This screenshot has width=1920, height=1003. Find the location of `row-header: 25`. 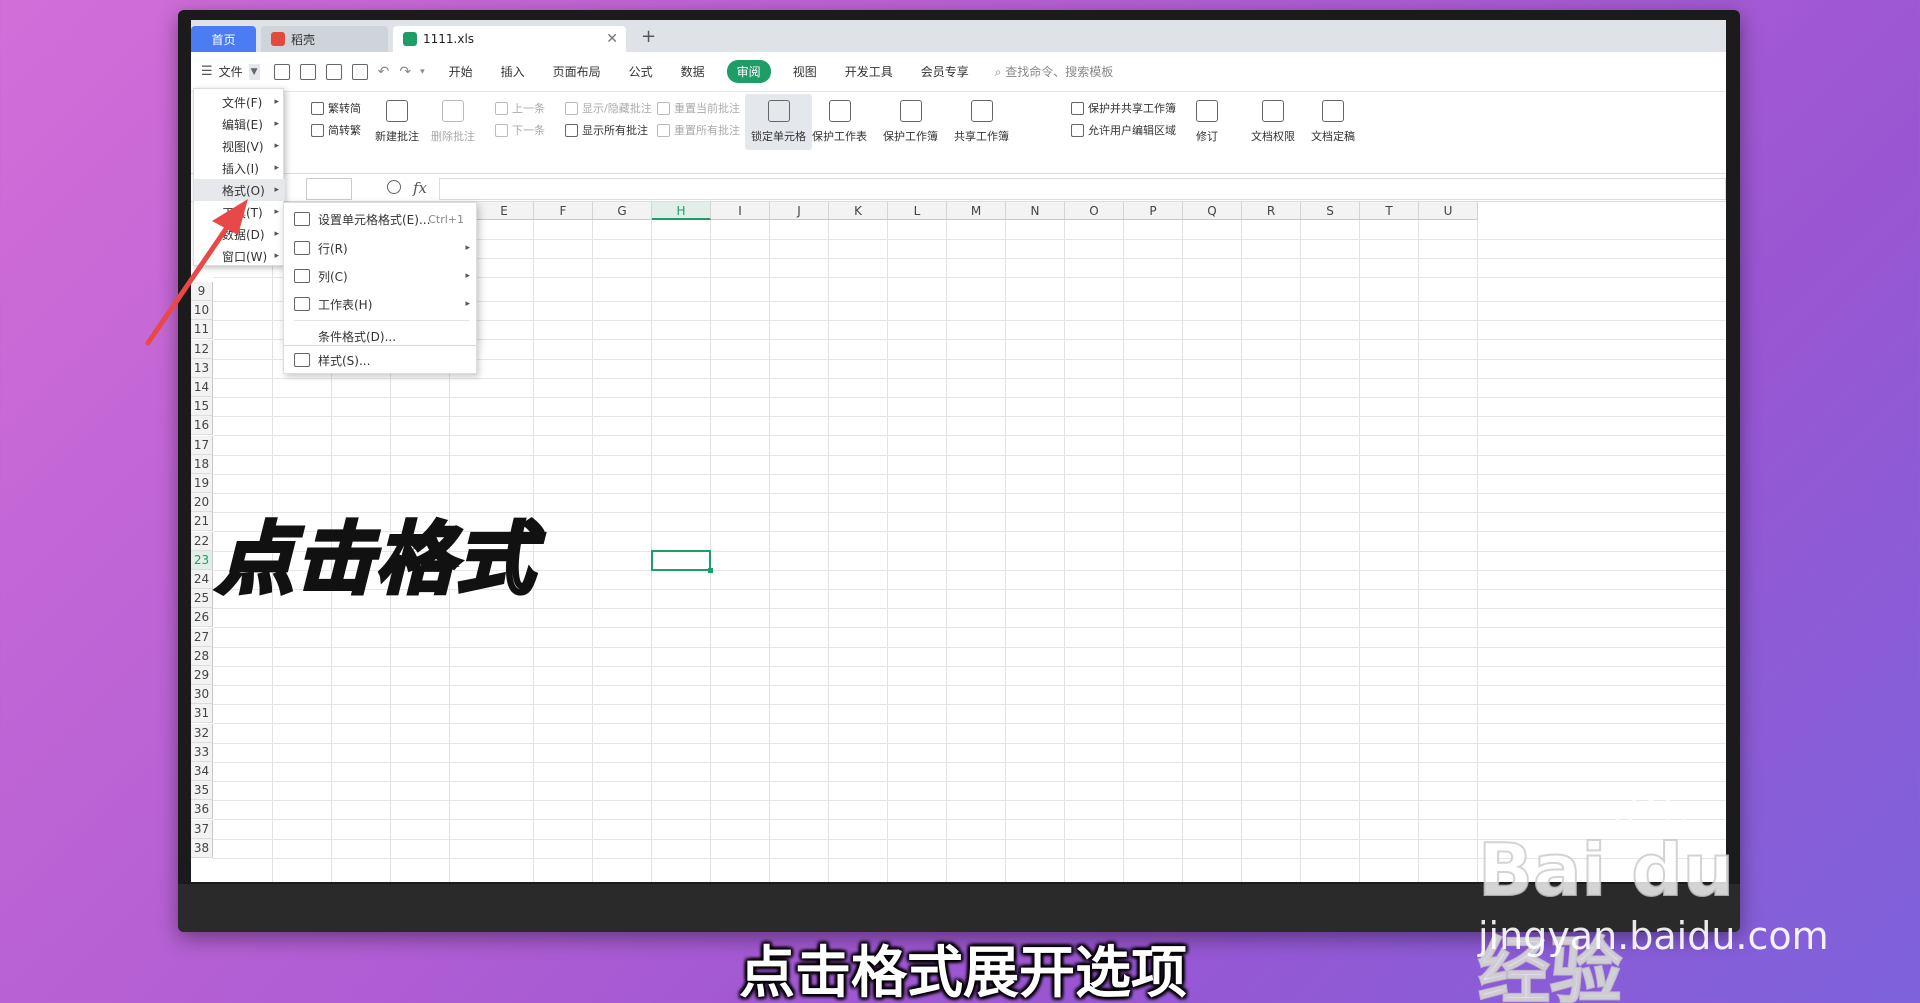

row-header: 25 is located at coordinates (202, 598).